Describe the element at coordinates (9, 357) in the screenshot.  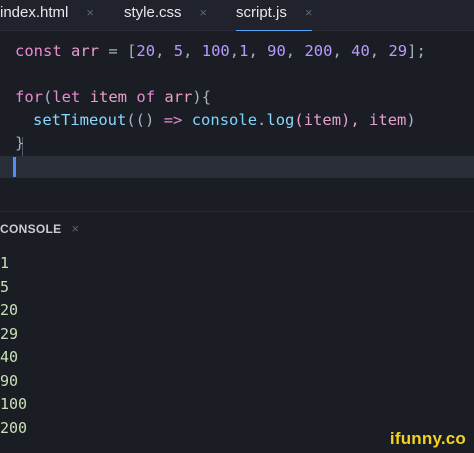
I see `console-output-line: 40` at that location.